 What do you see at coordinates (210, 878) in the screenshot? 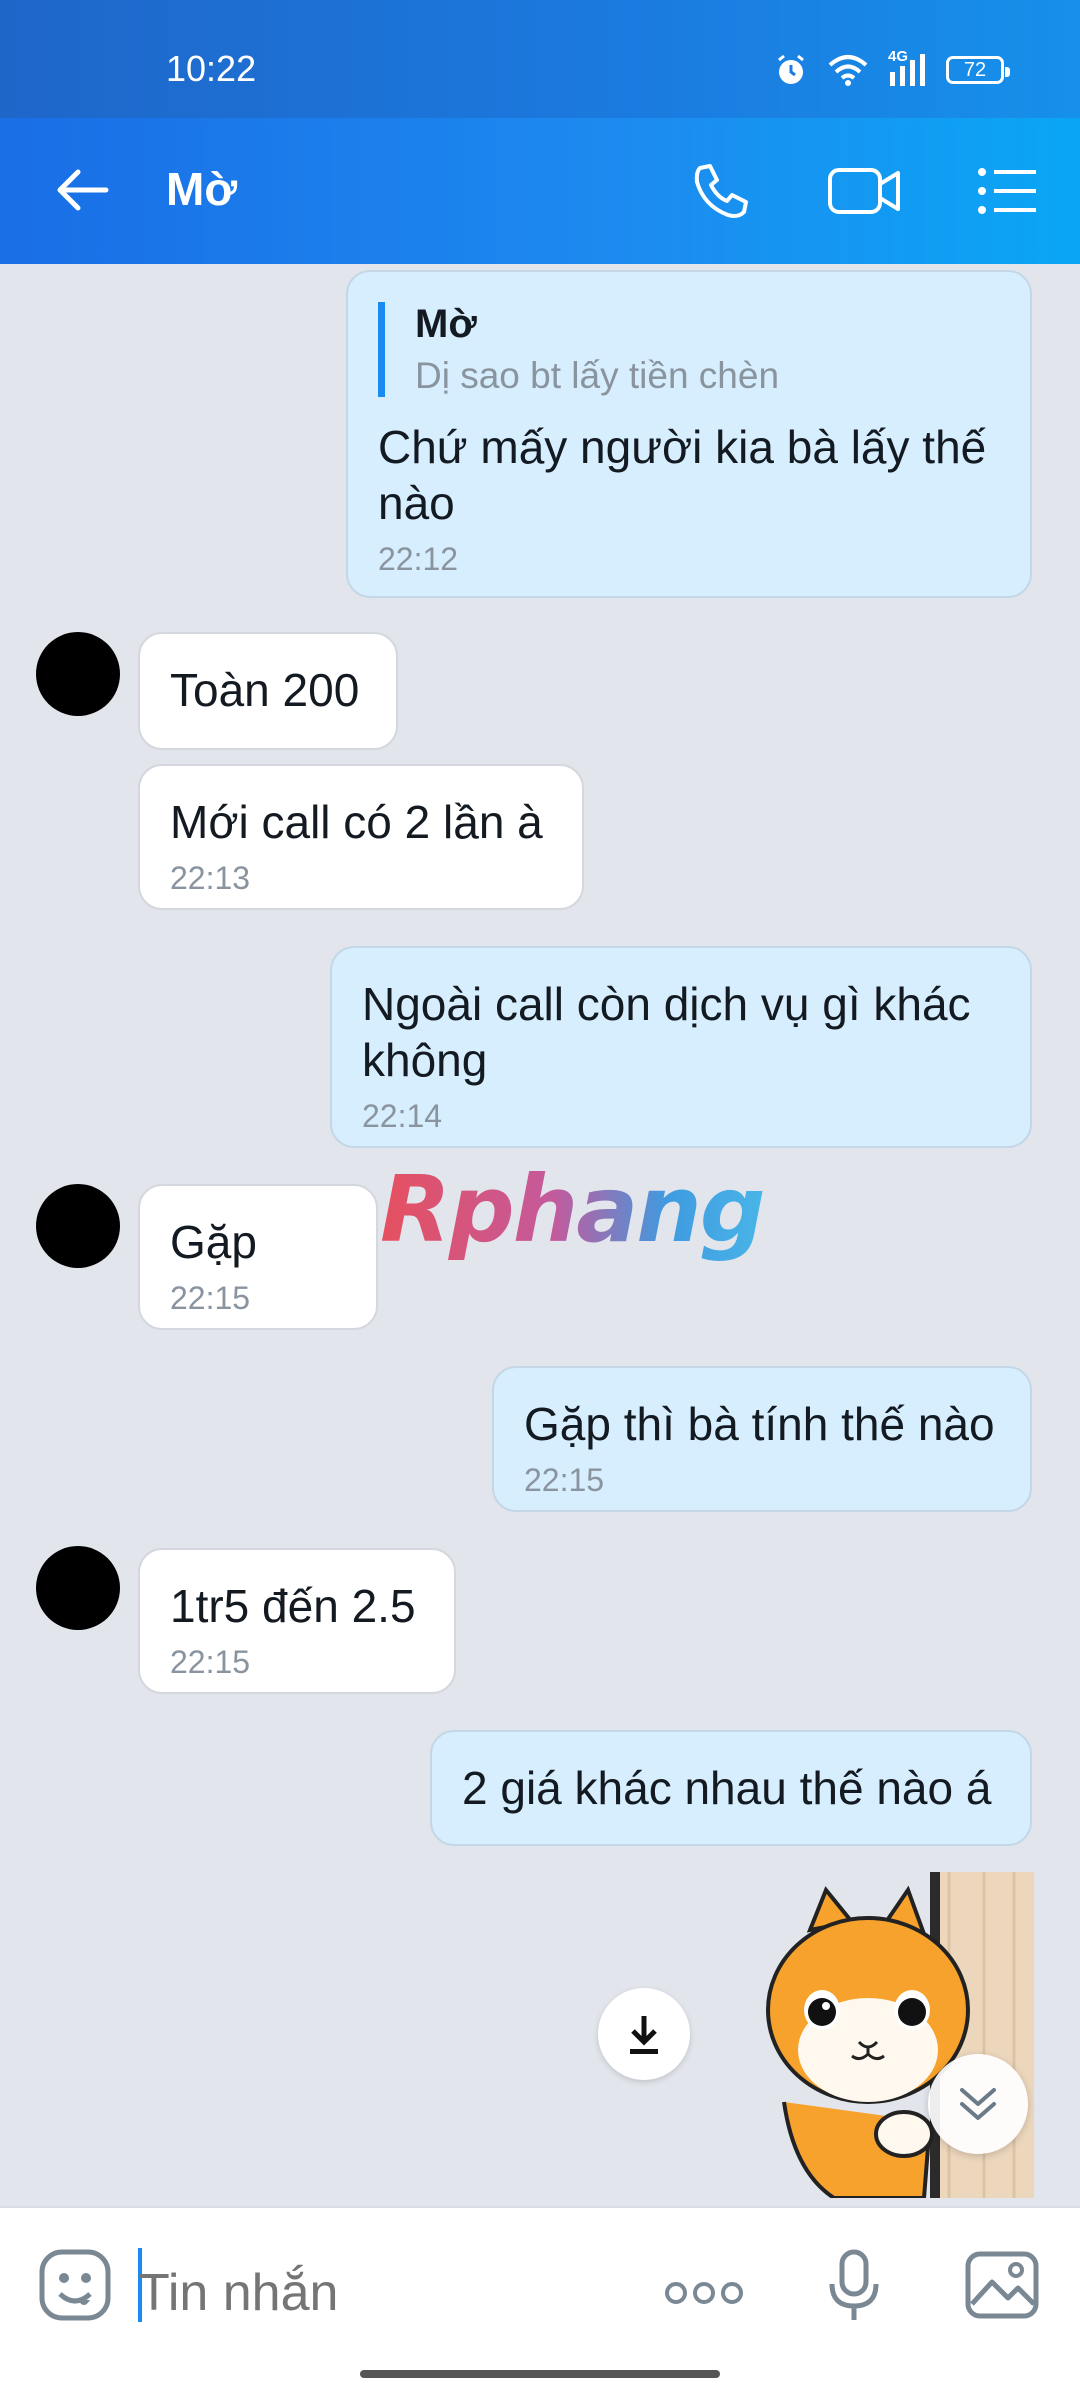
I see `message-time: 22:13` at bounding box center [210, 878].